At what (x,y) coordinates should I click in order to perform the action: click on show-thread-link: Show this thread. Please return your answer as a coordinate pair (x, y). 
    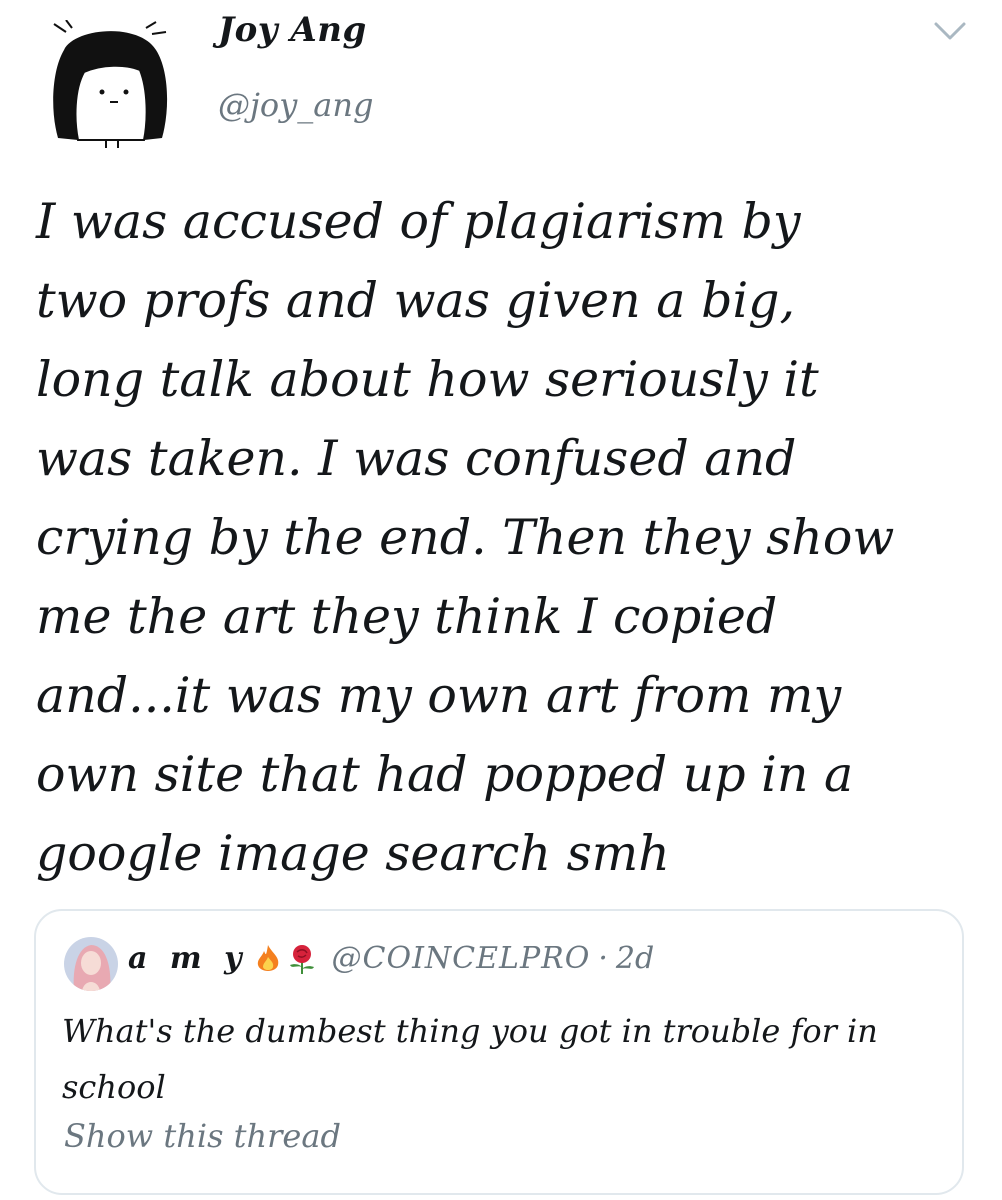
    Looking at the image, I should click on (202, 1136).